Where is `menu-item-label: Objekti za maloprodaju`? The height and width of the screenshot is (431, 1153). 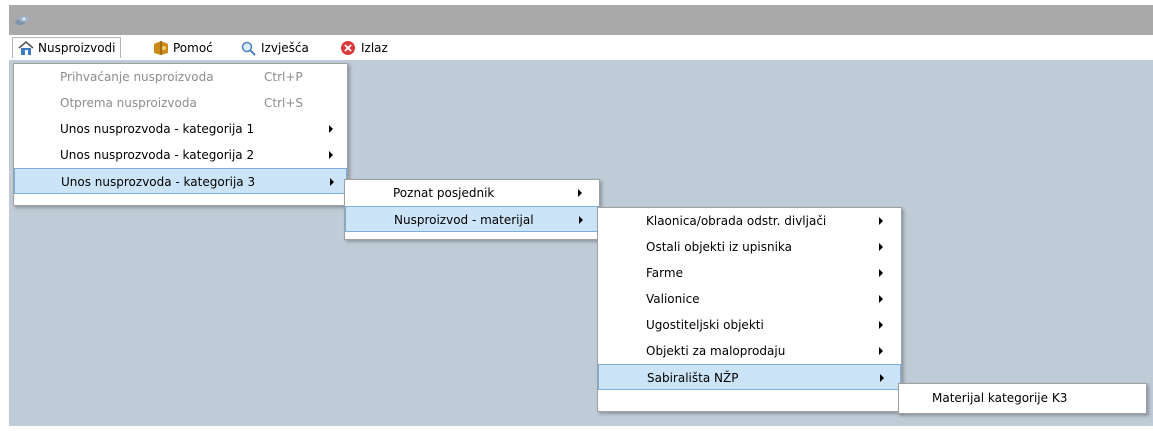 menu-item-label: Objekti za maloprodaju is located at coordinates (716, 351).